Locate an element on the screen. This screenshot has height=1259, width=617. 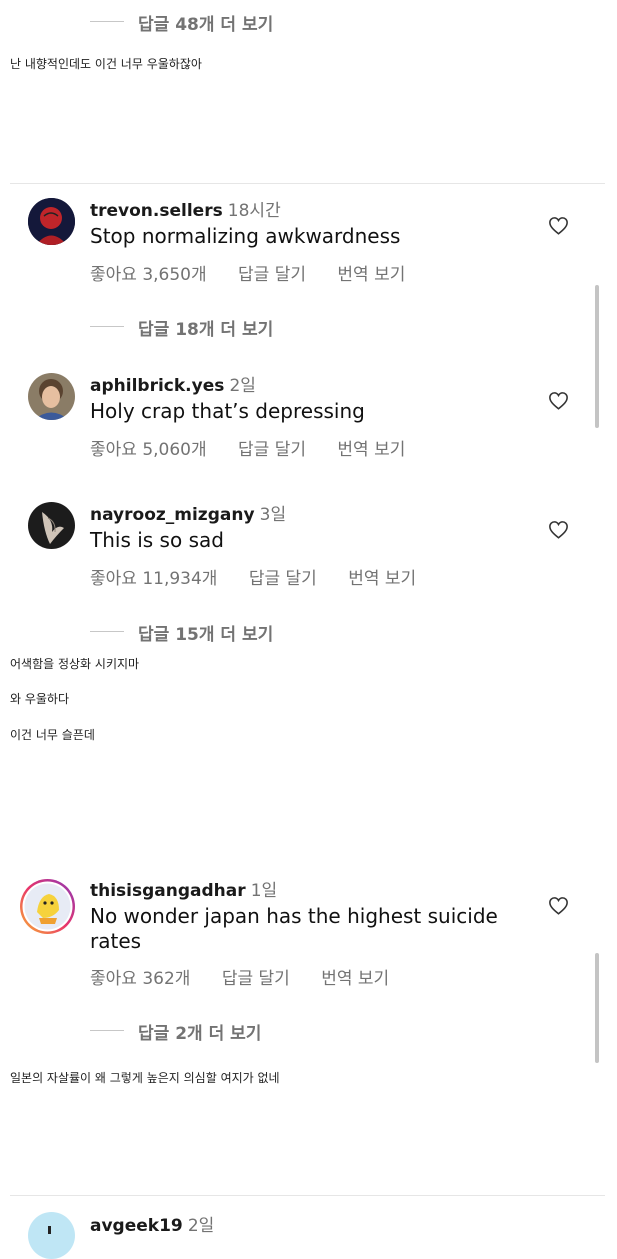
comment-actions: 좋아요 11,934개 답글 달기 번역 보기 is located at coordinates (266, 576).